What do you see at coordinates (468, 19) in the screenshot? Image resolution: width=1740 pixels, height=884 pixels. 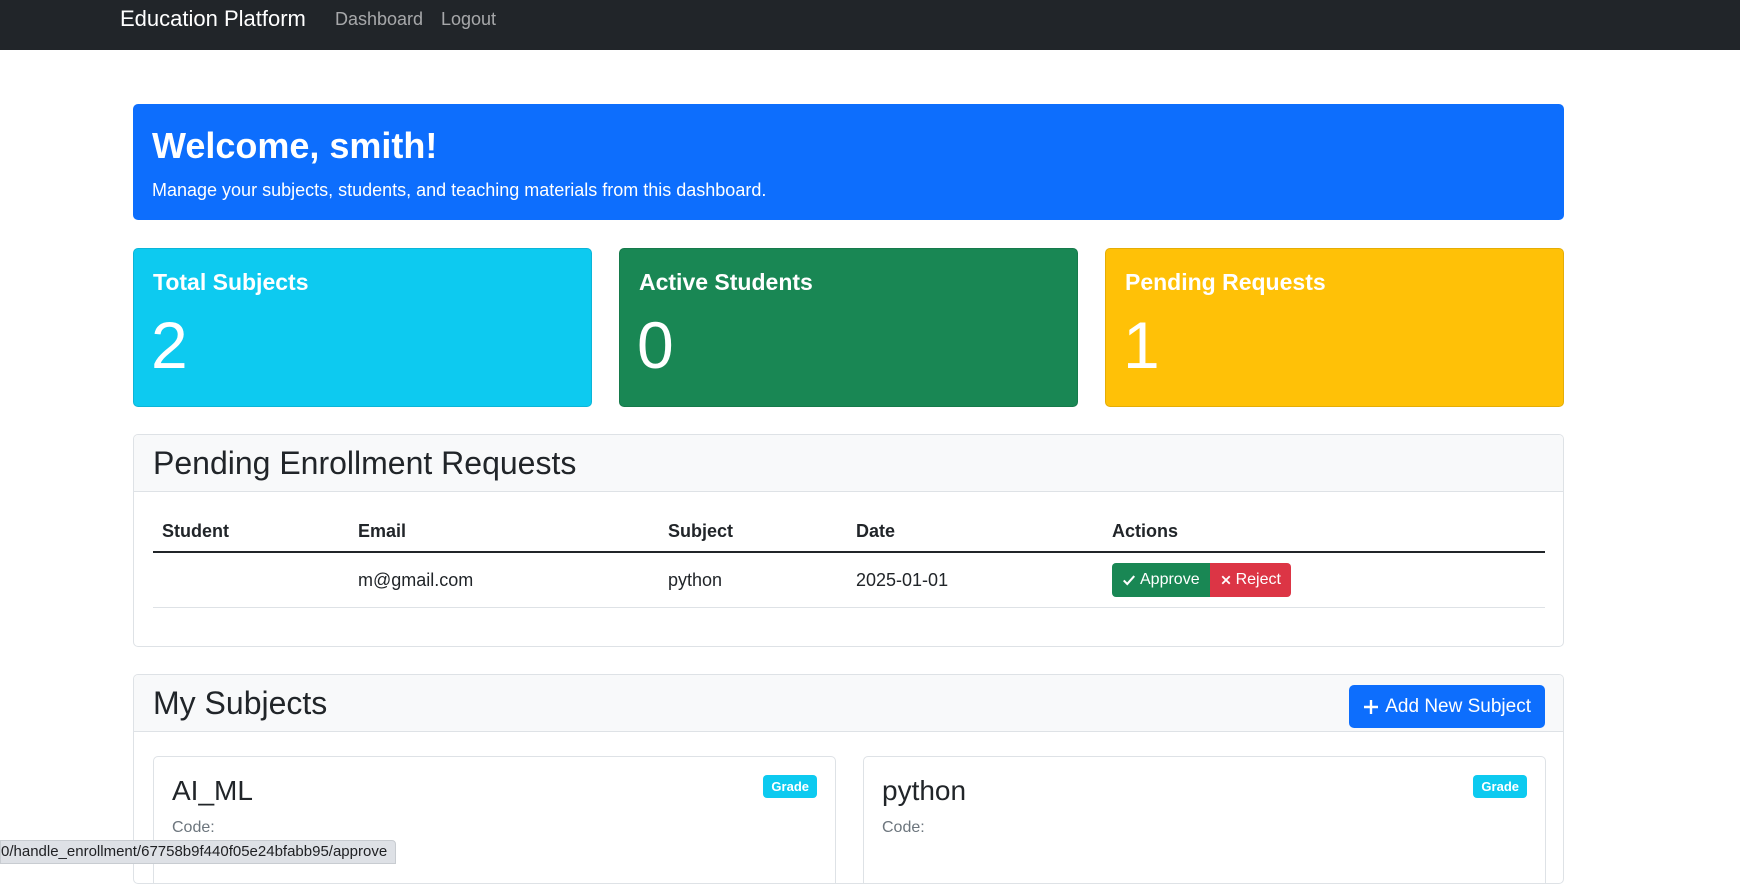 I see `nav-logout-link: Logout` at bounding box center [468, 19].